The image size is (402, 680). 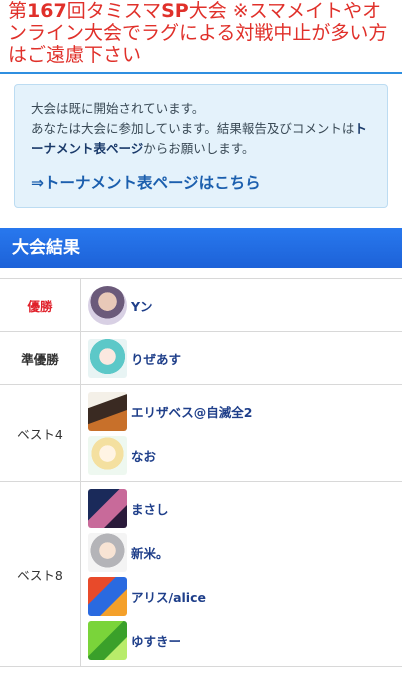 I want to click on player-entry: エリザベス@自滅全2, so click(x=245, y=411).